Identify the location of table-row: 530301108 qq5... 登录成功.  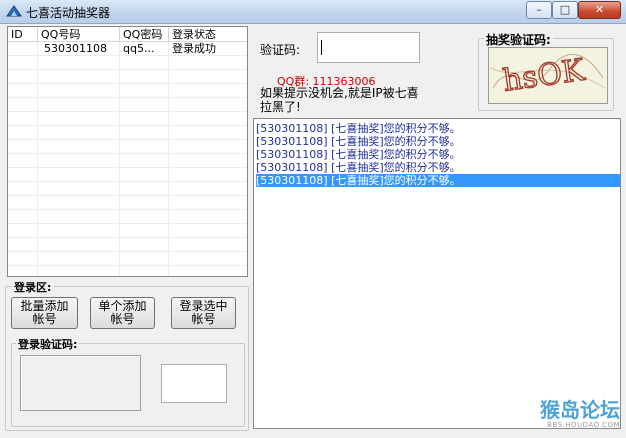
(127, 49).